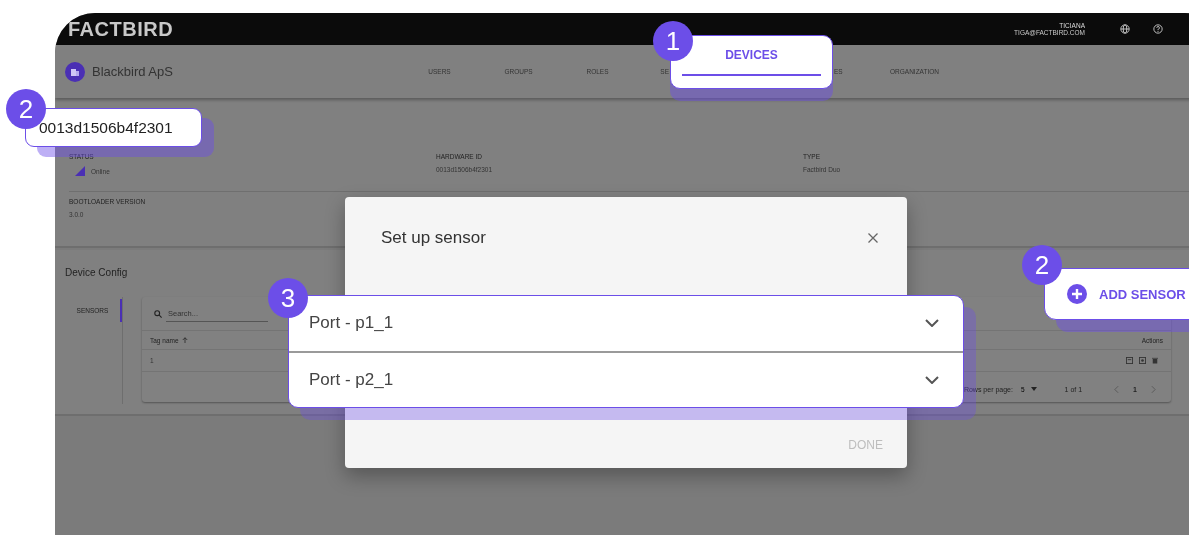 The height and width of the screenshot is (535, 1189). Describe the element at coordinates (80, 171) in the screenshot. I see `signal-icon` at that location.